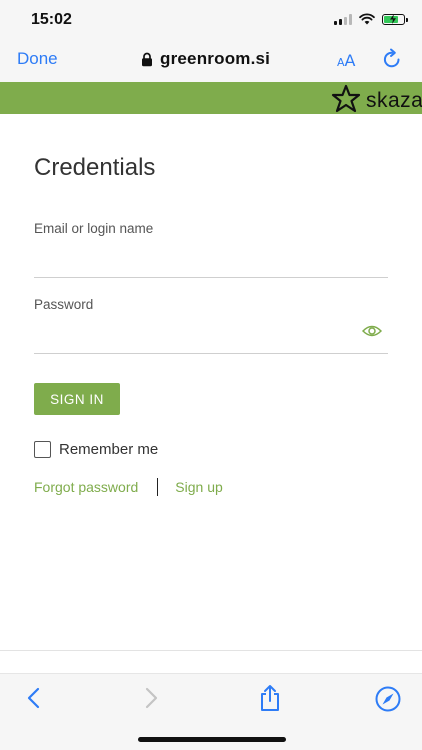 This screenshot has height=750, width=422. What do you see at coordinates (42, 449) in the screenshot?
I see `checkbox-box` at bounding box center [42, 449].